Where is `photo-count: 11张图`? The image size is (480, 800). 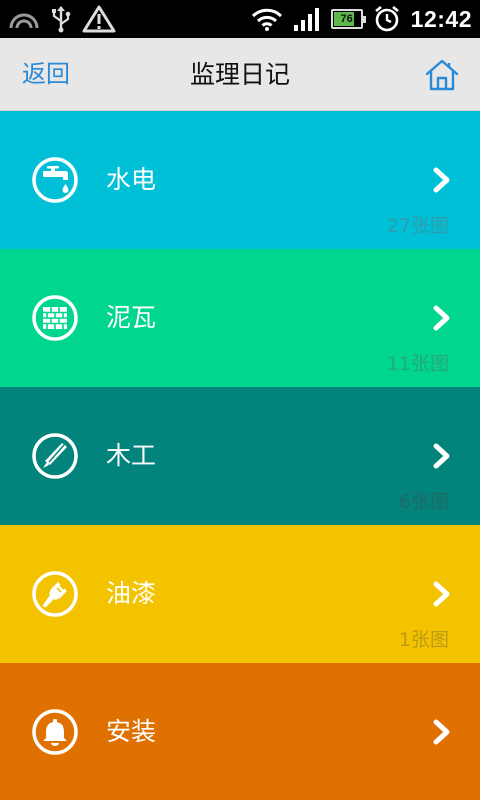
photo-count: 11张图 is located at coordinates (417, 364).